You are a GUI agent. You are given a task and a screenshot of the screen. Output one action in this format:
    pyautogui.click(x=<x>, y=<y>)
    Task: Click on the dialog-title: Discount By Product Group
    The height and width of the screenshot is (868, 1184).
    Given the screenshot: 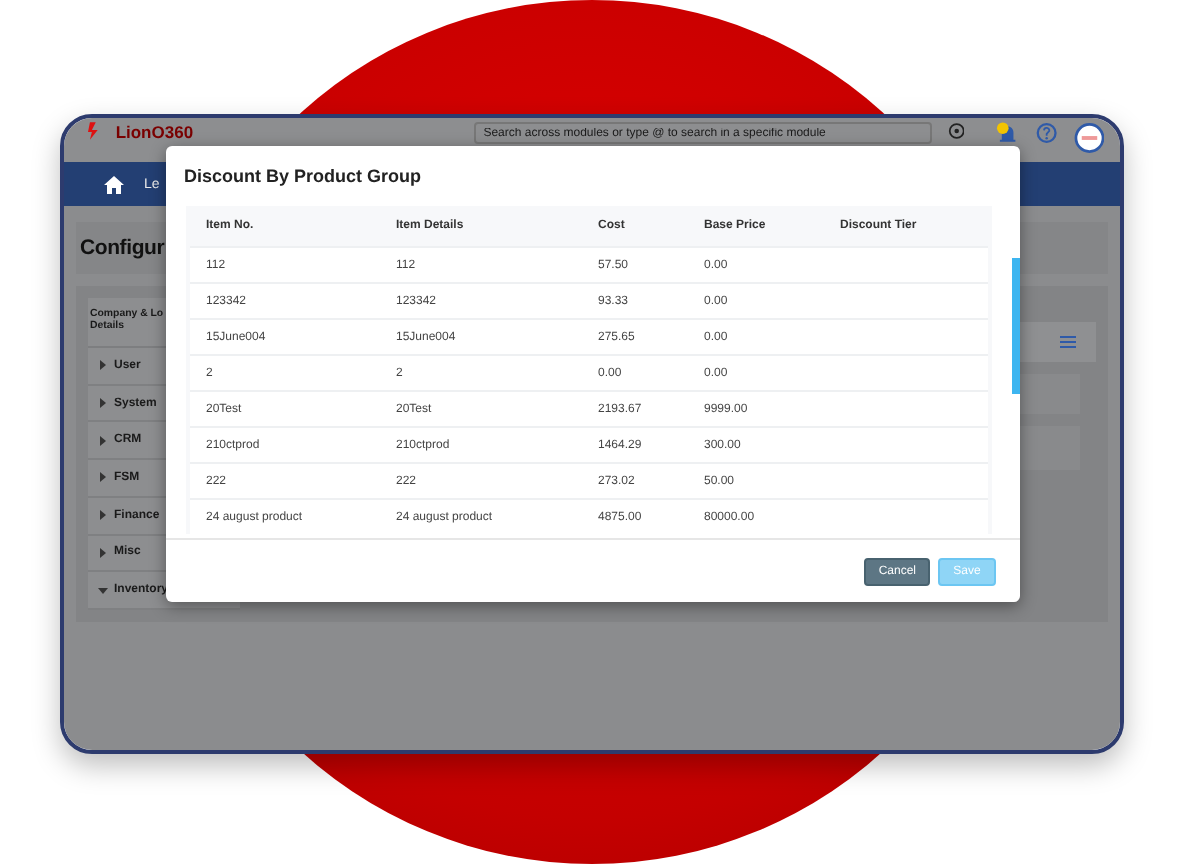 What is the action you would take?
    pyautogui.click(x=304, y=176)
    